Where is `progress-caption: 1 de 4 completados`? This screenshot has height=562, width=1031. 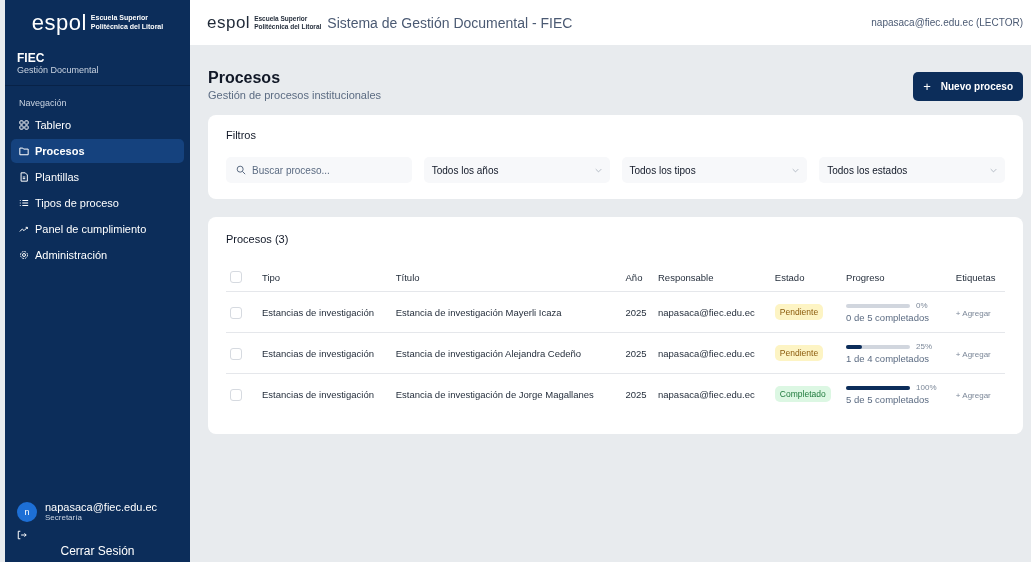 progress-caption: 1 de 4 completados is located at coordinates (888, 359).